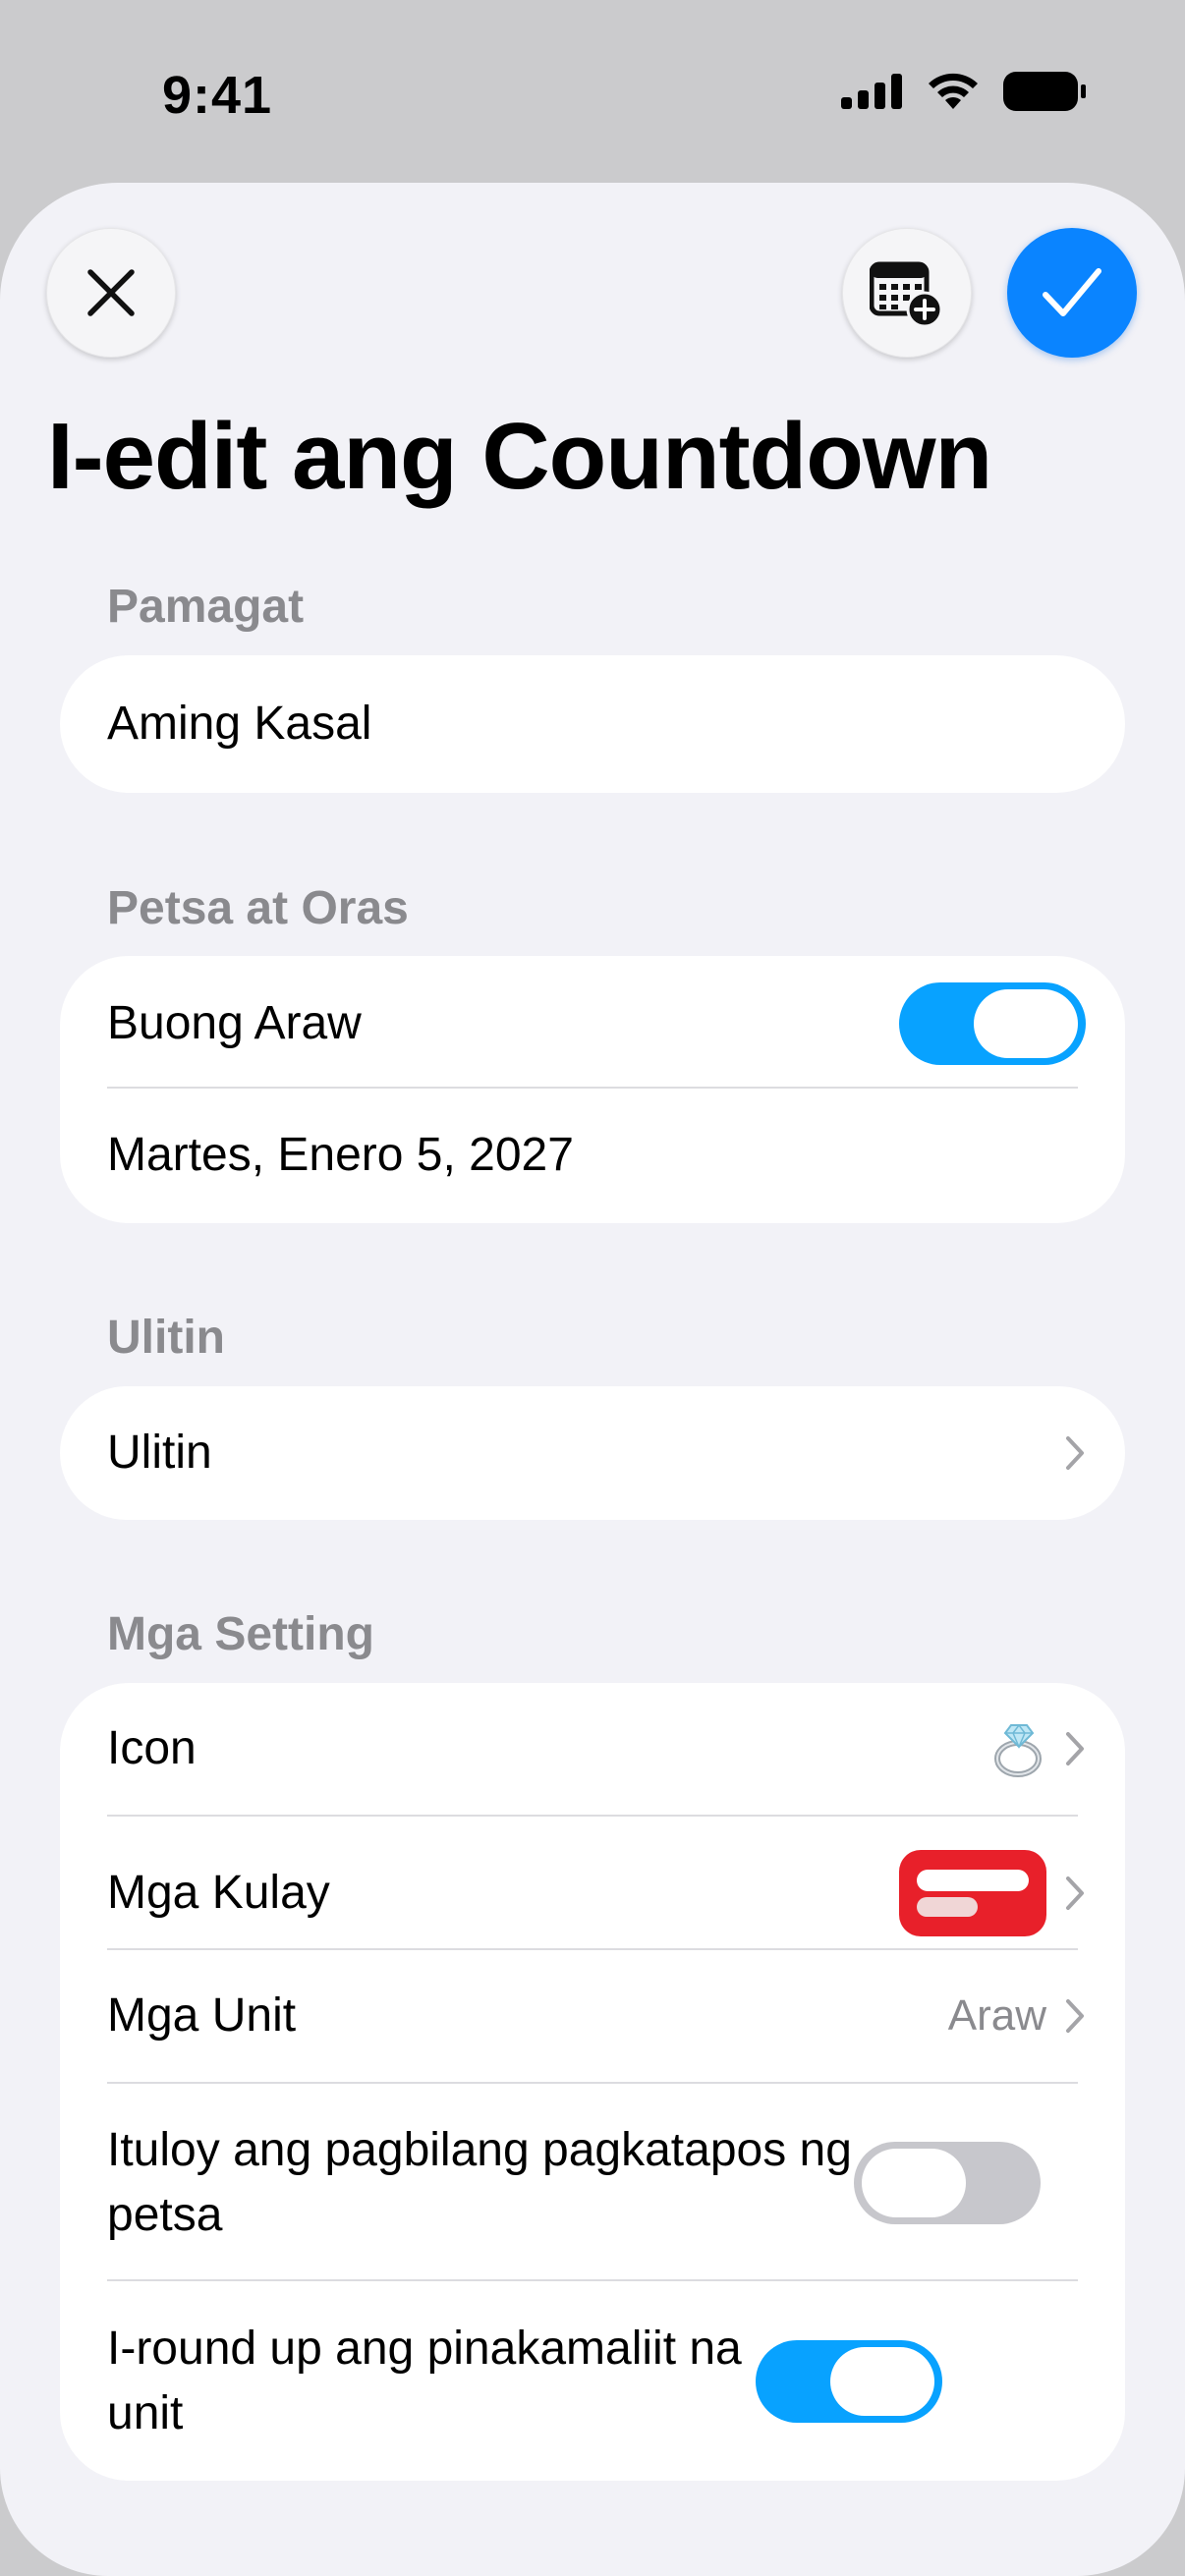 The height and width of the screenshot is (2576, 1185). Describe the element at coordinates (997, 2015) in the screenshot. I see `units-value: Araw` at that location.